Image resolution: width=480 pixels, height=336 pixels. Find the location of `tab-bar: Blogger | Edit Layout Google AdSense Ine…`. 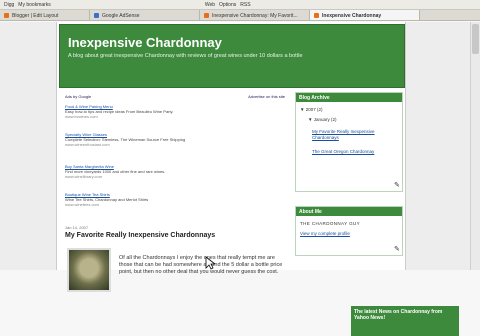

tab-bar: Blogger | Edit Layout Google AdSense Ine… is located at coordinates (240, 15).